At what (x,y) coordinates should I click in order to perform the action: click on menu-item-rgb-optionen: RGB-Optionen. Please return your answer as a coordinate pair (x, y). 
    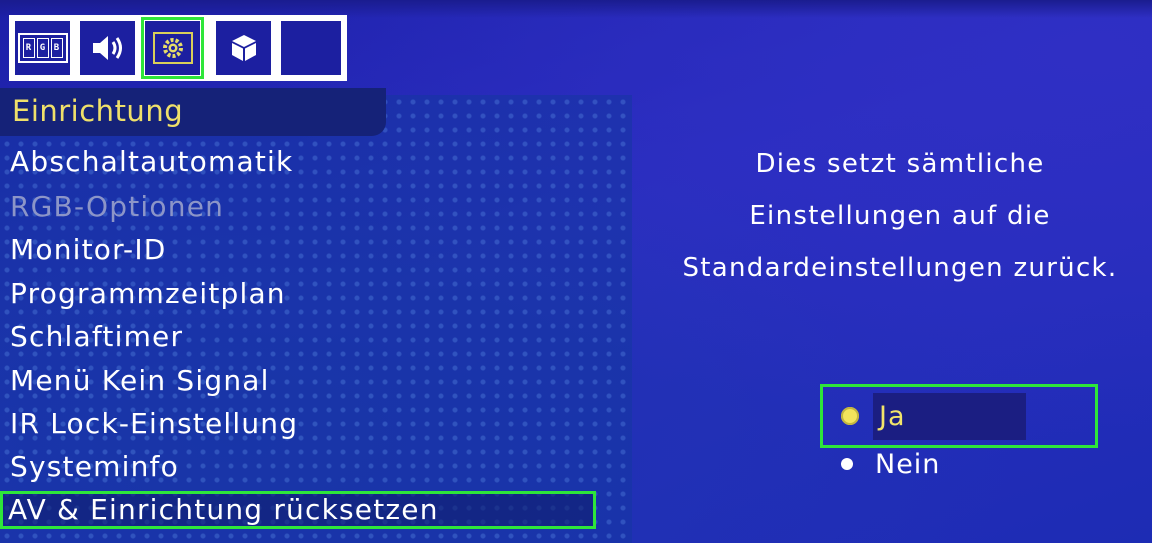
    Looking at the image, I should click on (117, 206).